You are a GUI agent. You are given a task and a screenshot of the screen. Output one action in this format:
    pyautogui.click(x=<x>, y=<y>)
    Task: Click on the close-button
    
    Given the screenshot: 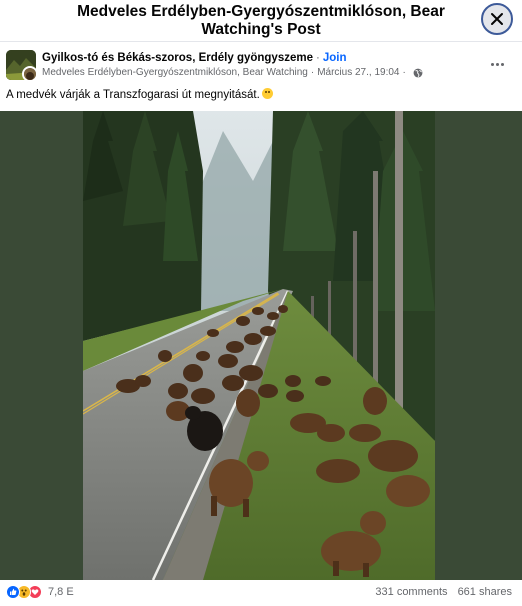 What is the action you would take?
    pyautogui.click(x=497, y=19)
    